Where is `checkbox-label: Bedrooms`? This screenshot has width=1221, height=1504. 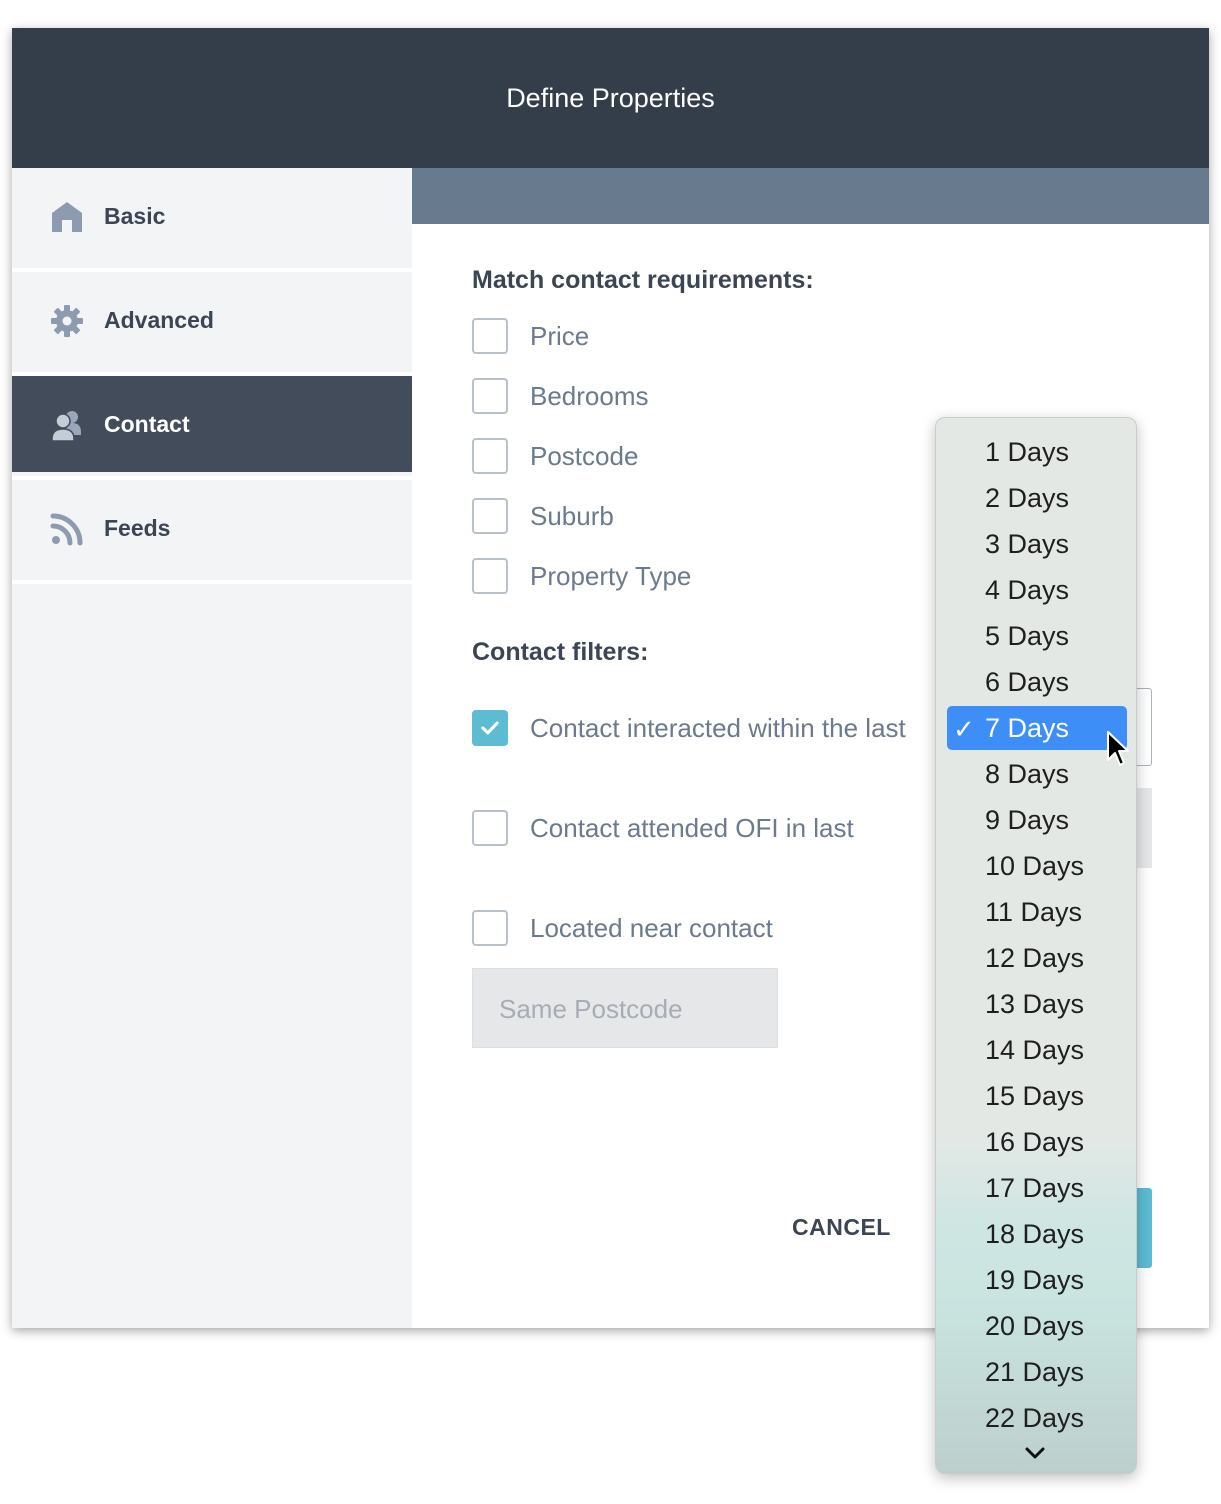
checkbox-label: Bedrooms is located at coordinates (589, 395).